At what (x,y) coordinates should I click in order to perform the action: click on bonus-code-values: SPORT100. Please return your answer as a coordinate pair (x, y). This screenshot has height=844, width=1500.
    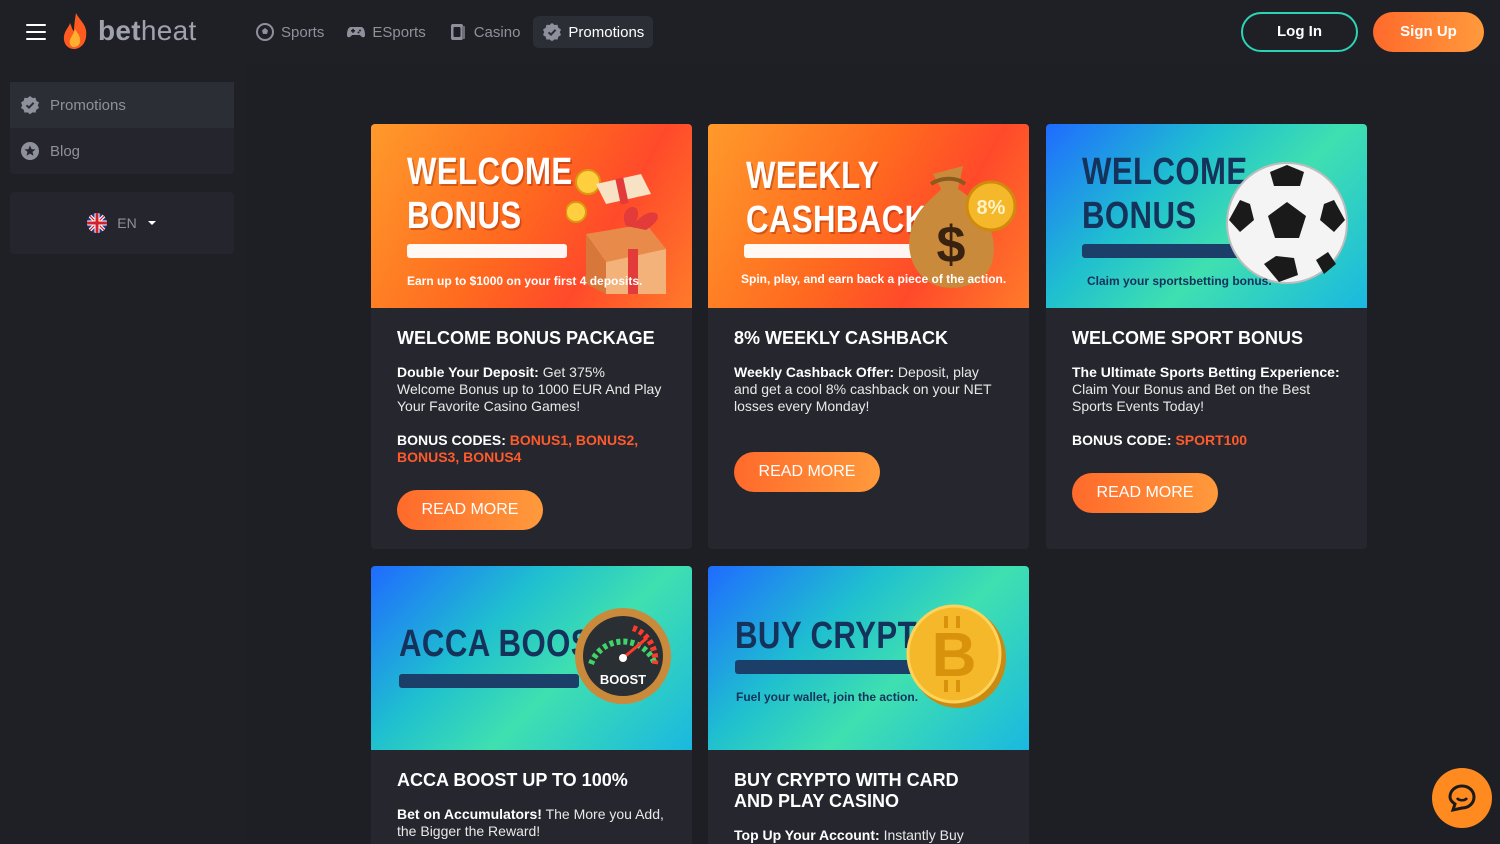
    Looking at the image, I should click on (1211, 440).